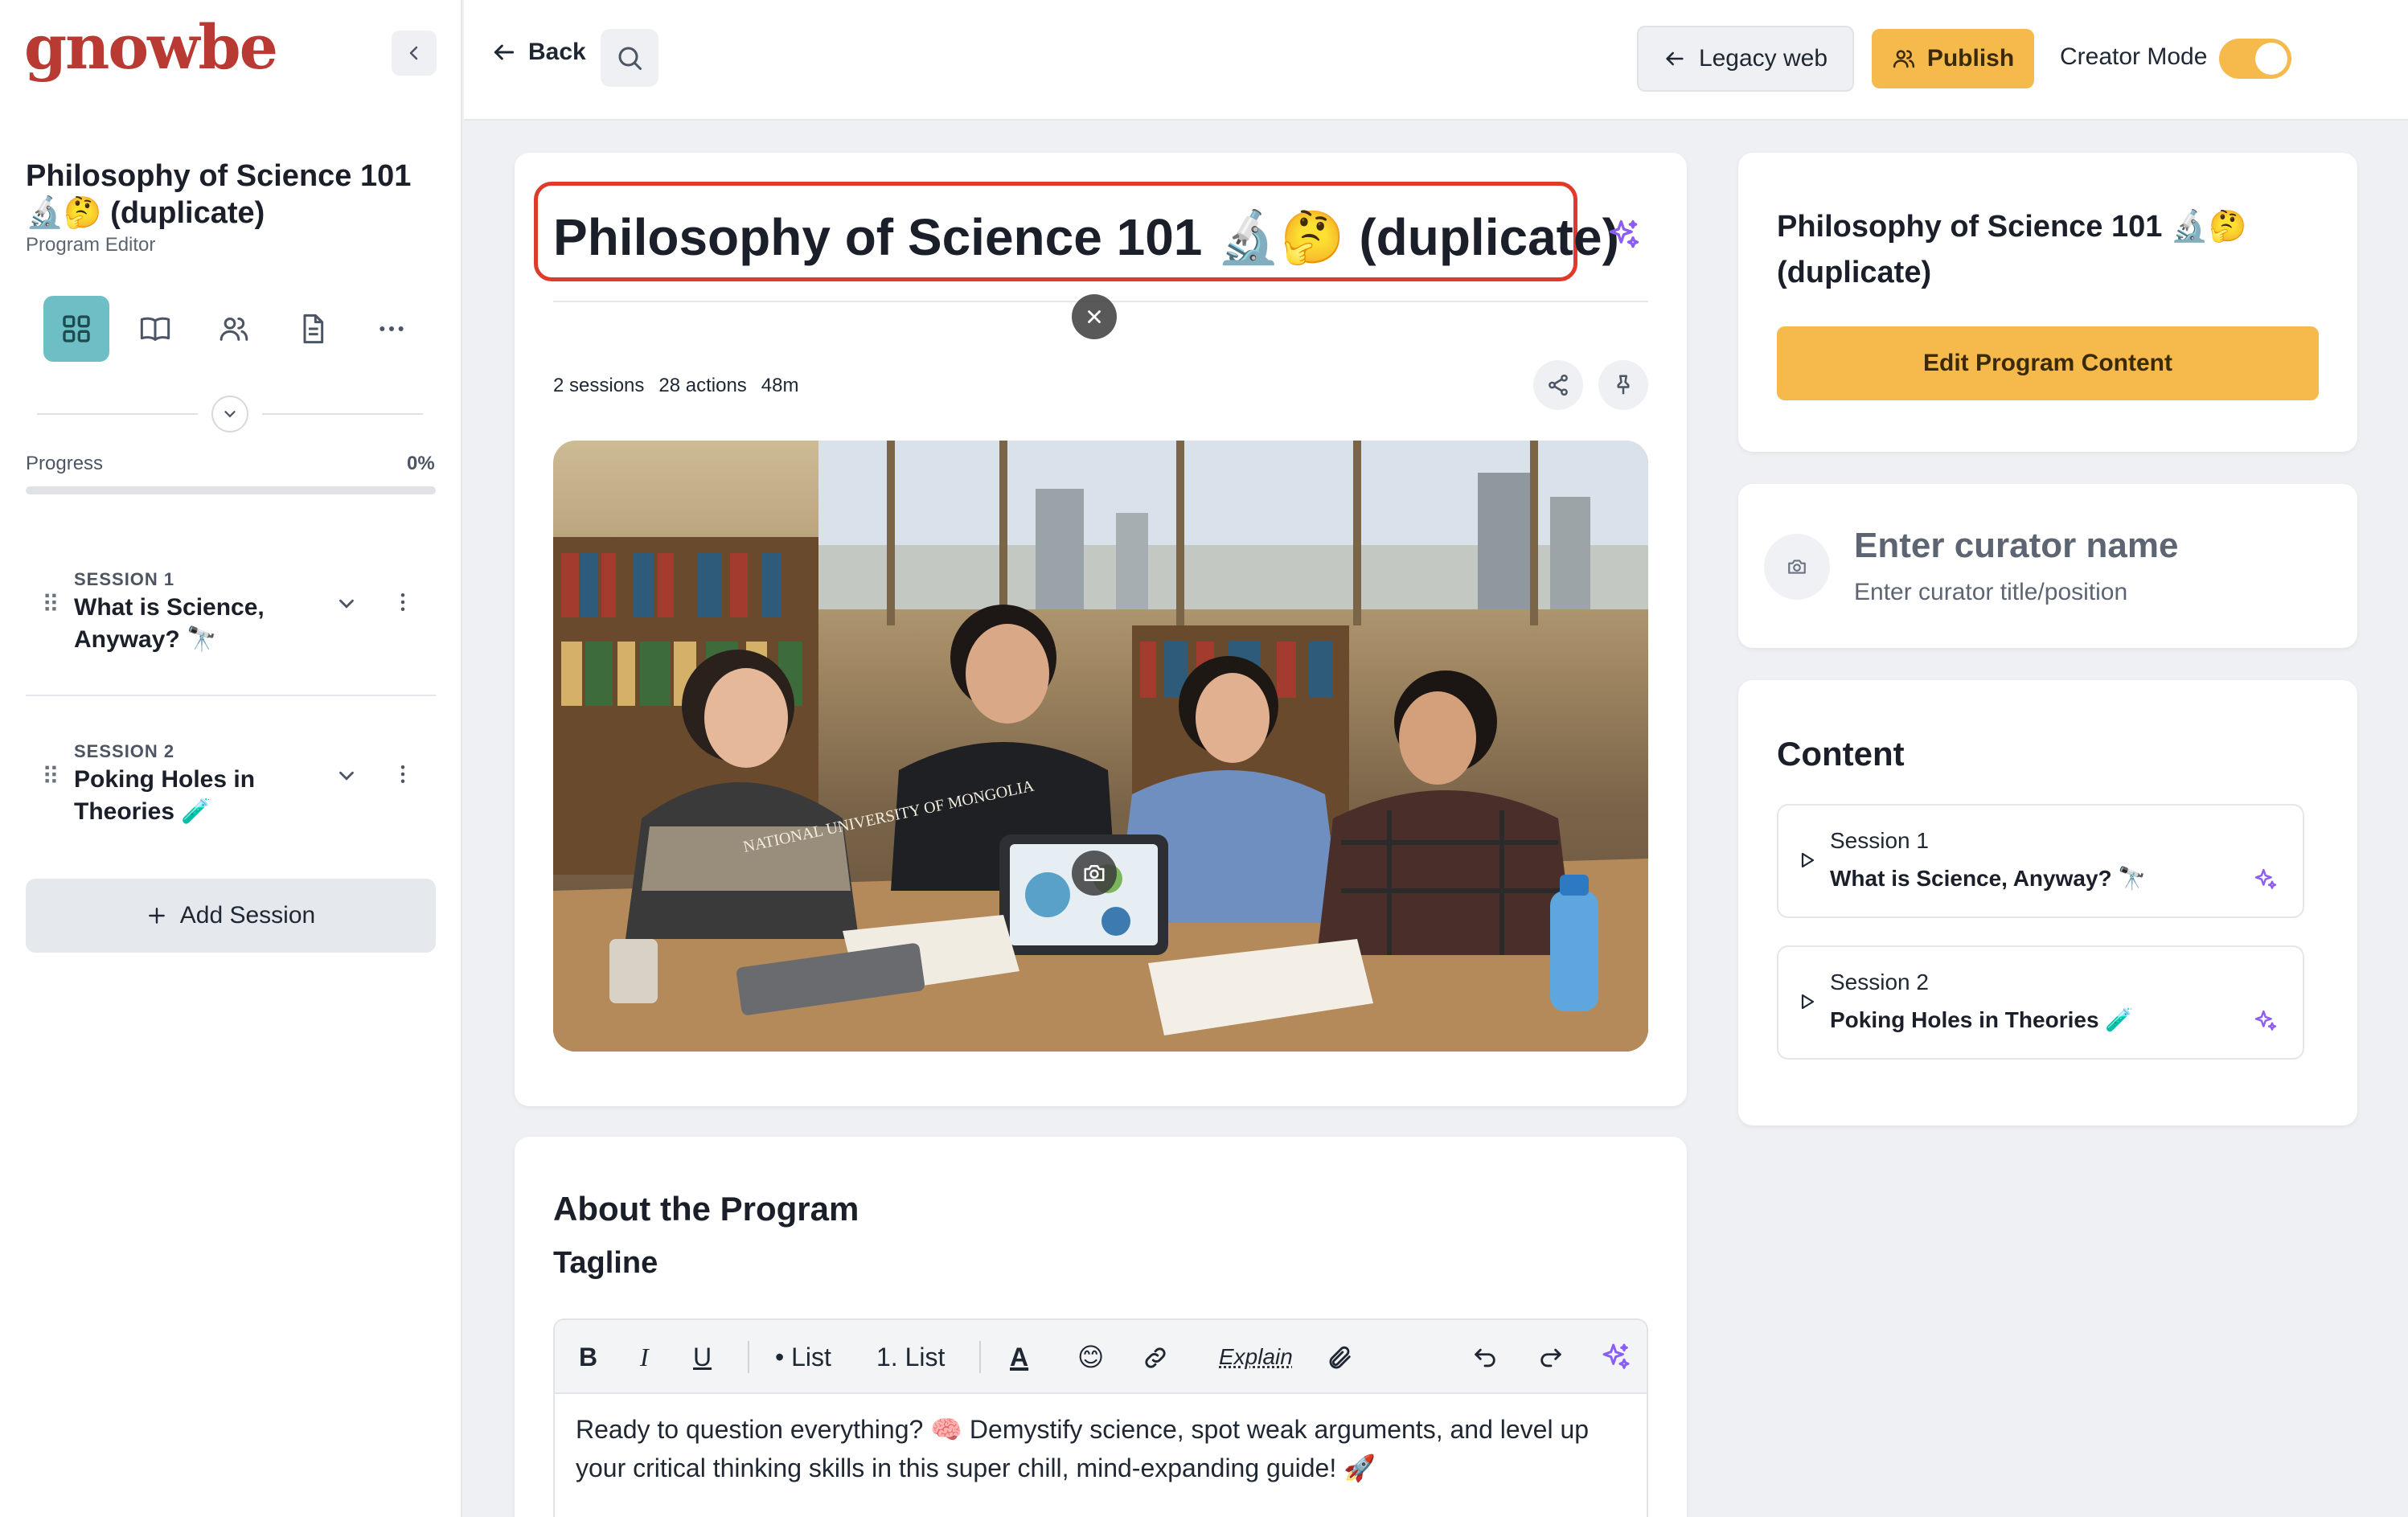 The height and width of the screenshot is (1517, 2408). What do you see at coordinates (1988, 878) in the screenshot?
I see `content-session-name: What is Science, Anyway? 🔭` at bounding box center [1988, 878].